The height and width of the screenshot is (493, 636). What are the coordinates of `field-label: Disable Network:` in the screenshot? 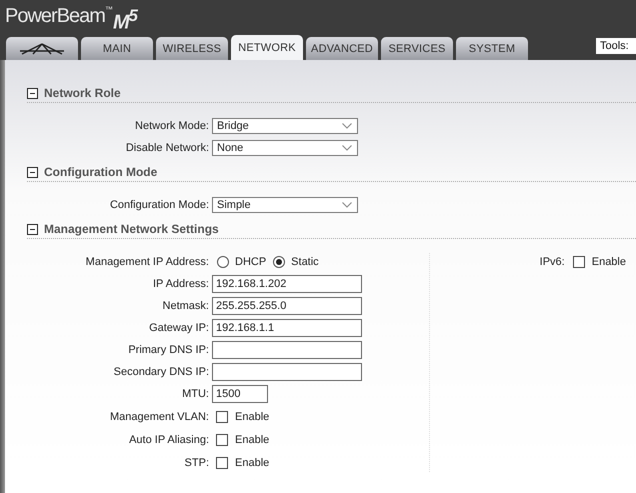 It's located at (167, 148).